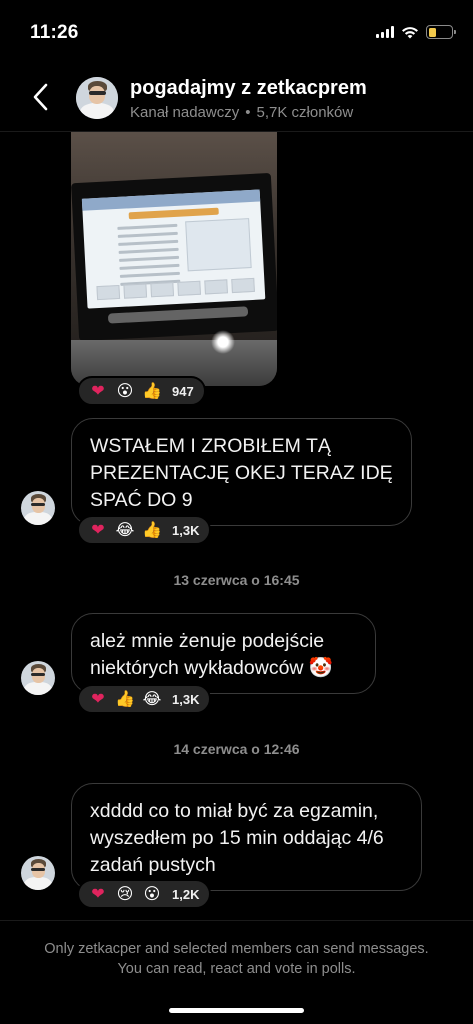 This screenshot has width=473, height=1024. Describe the element at coordinates (441, 32) in the screenshot. I see `battery-icon` at that location.